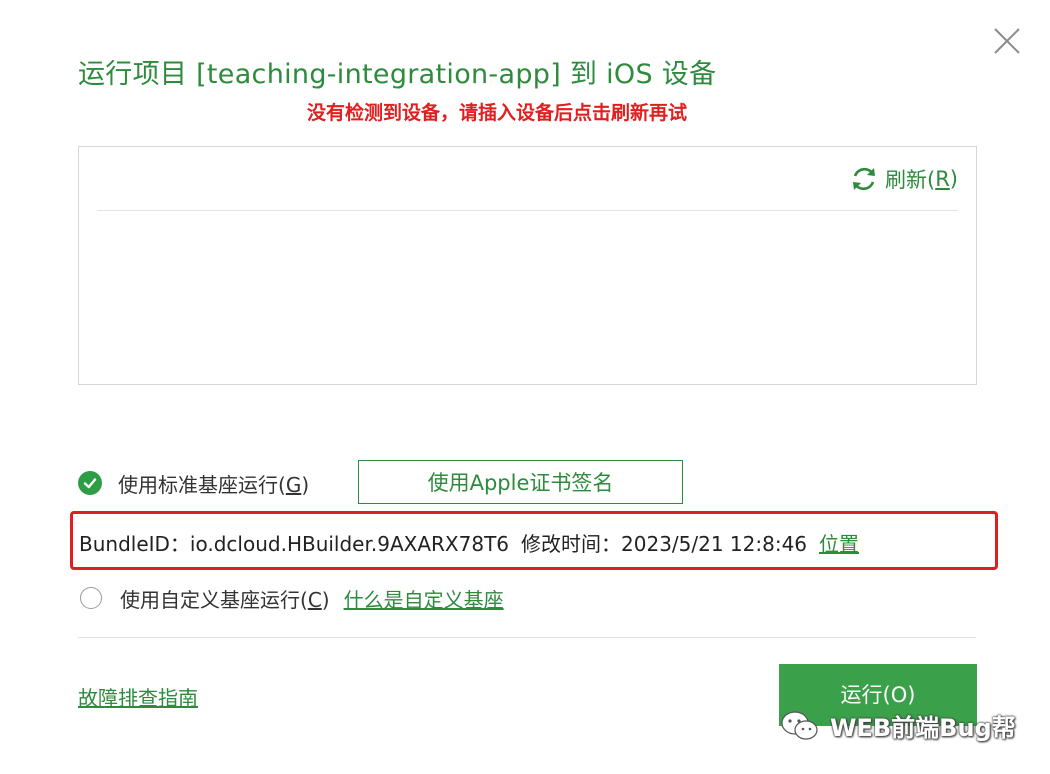 This screenshot has height=774, width=1050. Describe the element at coordinates (424, 598) in the screenshot. I see `custom-base-help-link: 什么是自定义基座` at that location.